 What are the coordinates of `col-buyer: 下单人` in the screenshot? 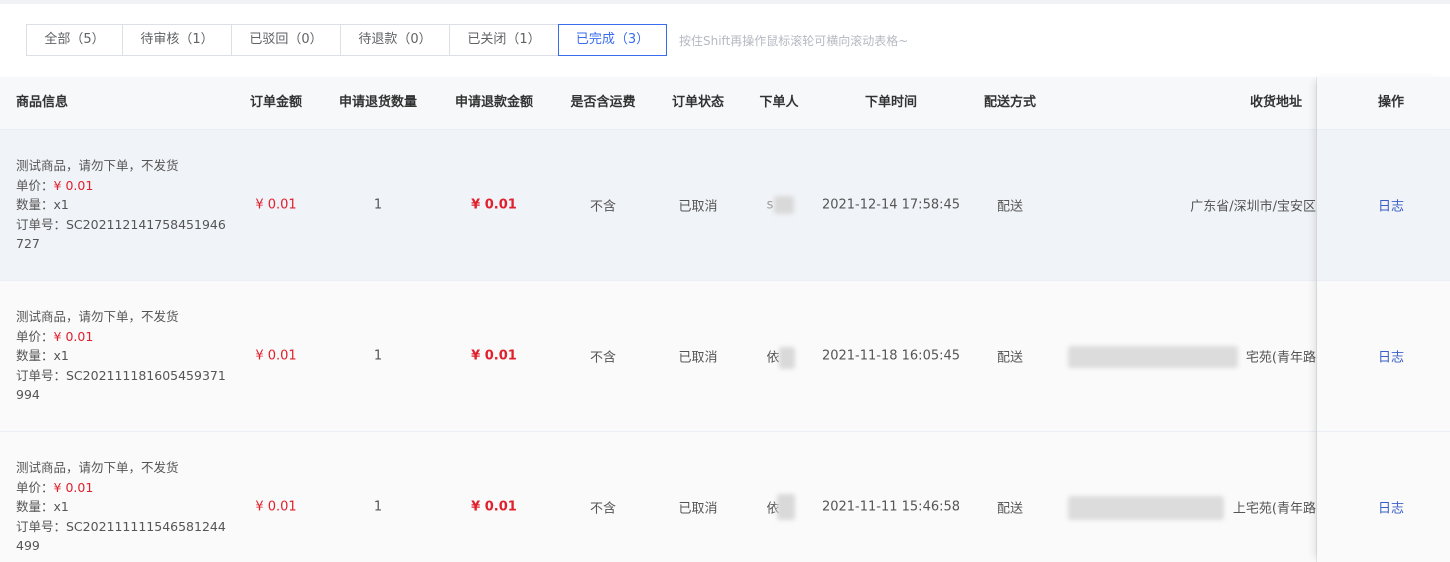 It's located at (779, 102).